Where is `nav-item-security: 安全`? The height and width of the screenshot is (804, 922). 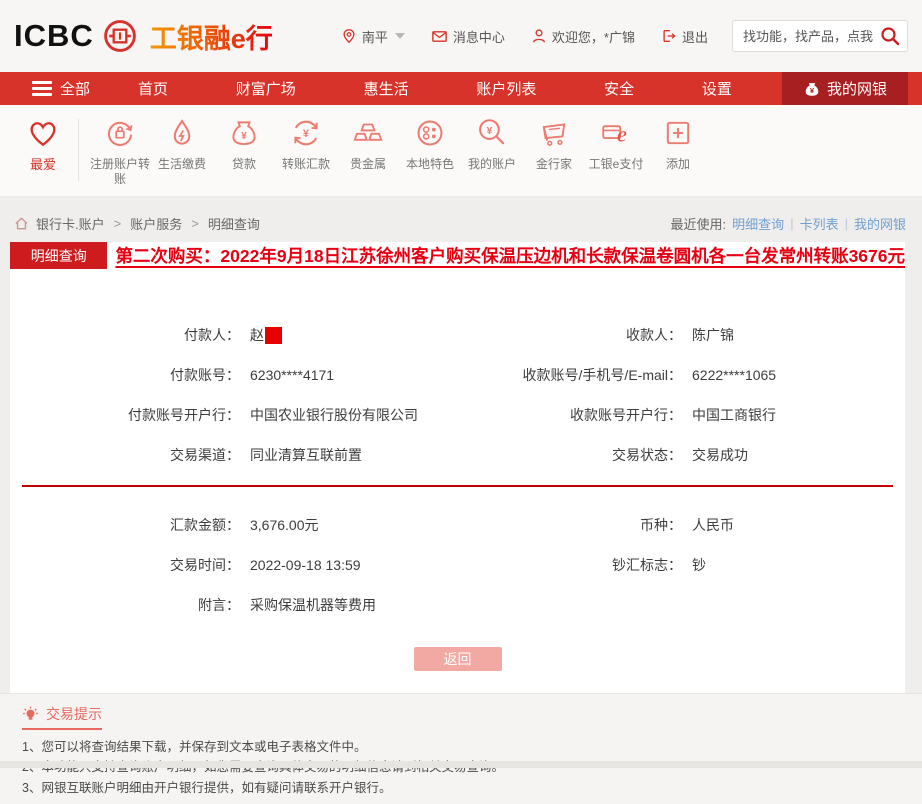 nav-item-security: 安全 is located at coordinates (619, 88).